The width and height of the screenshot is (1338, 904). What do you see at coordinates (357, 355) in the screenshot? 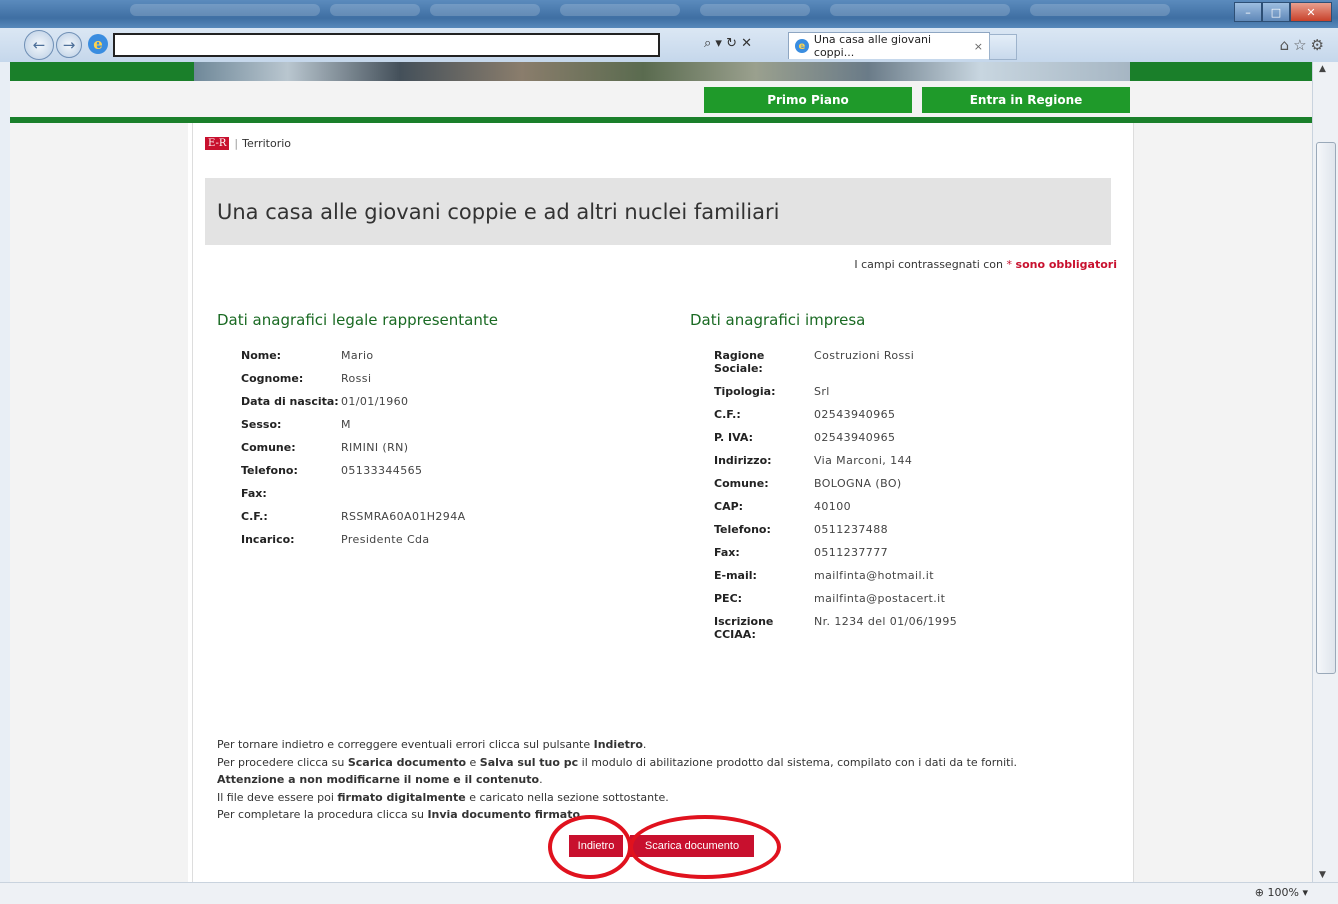
I see `field-value: Mario` at bounding box center [357, 355].